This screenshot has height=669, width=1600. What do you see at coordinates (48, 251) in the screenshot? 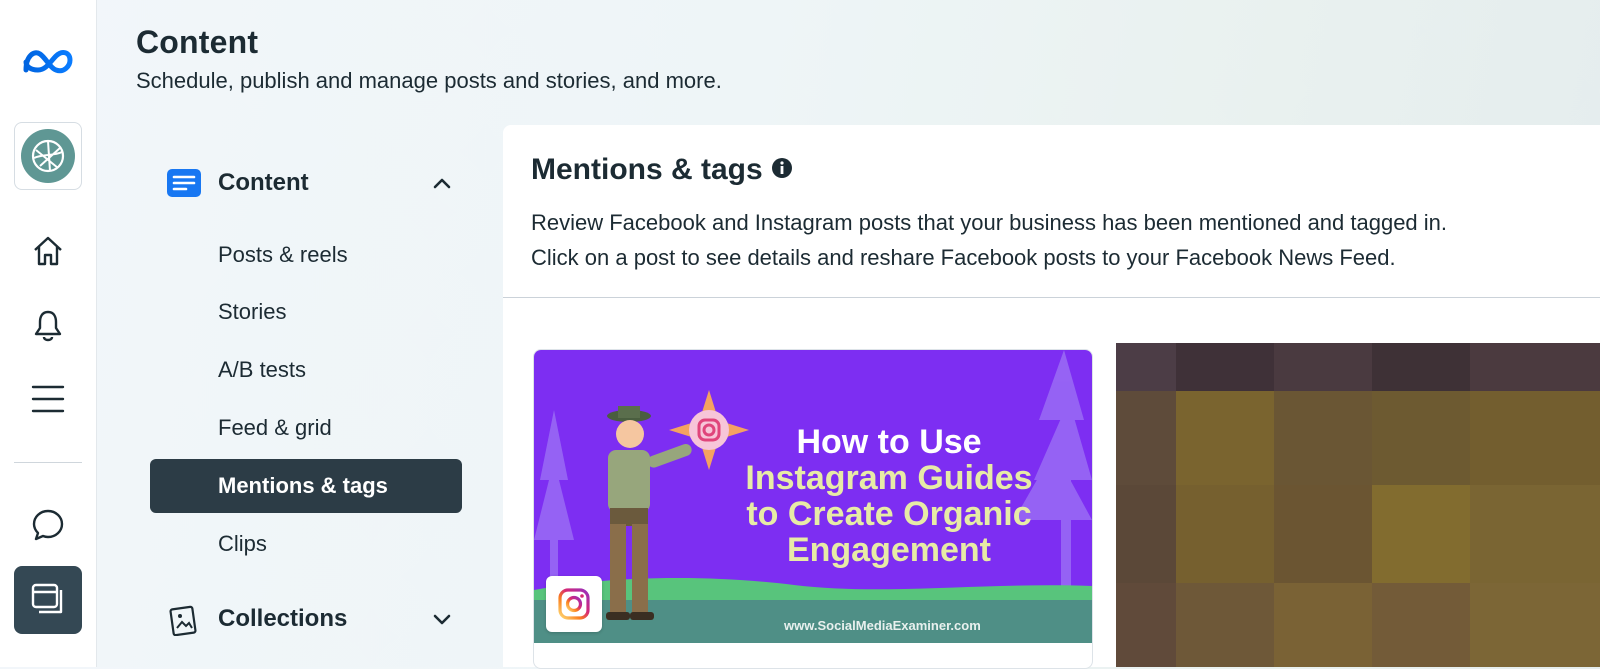
I see `home-icon` at bounding box center [48, 251].